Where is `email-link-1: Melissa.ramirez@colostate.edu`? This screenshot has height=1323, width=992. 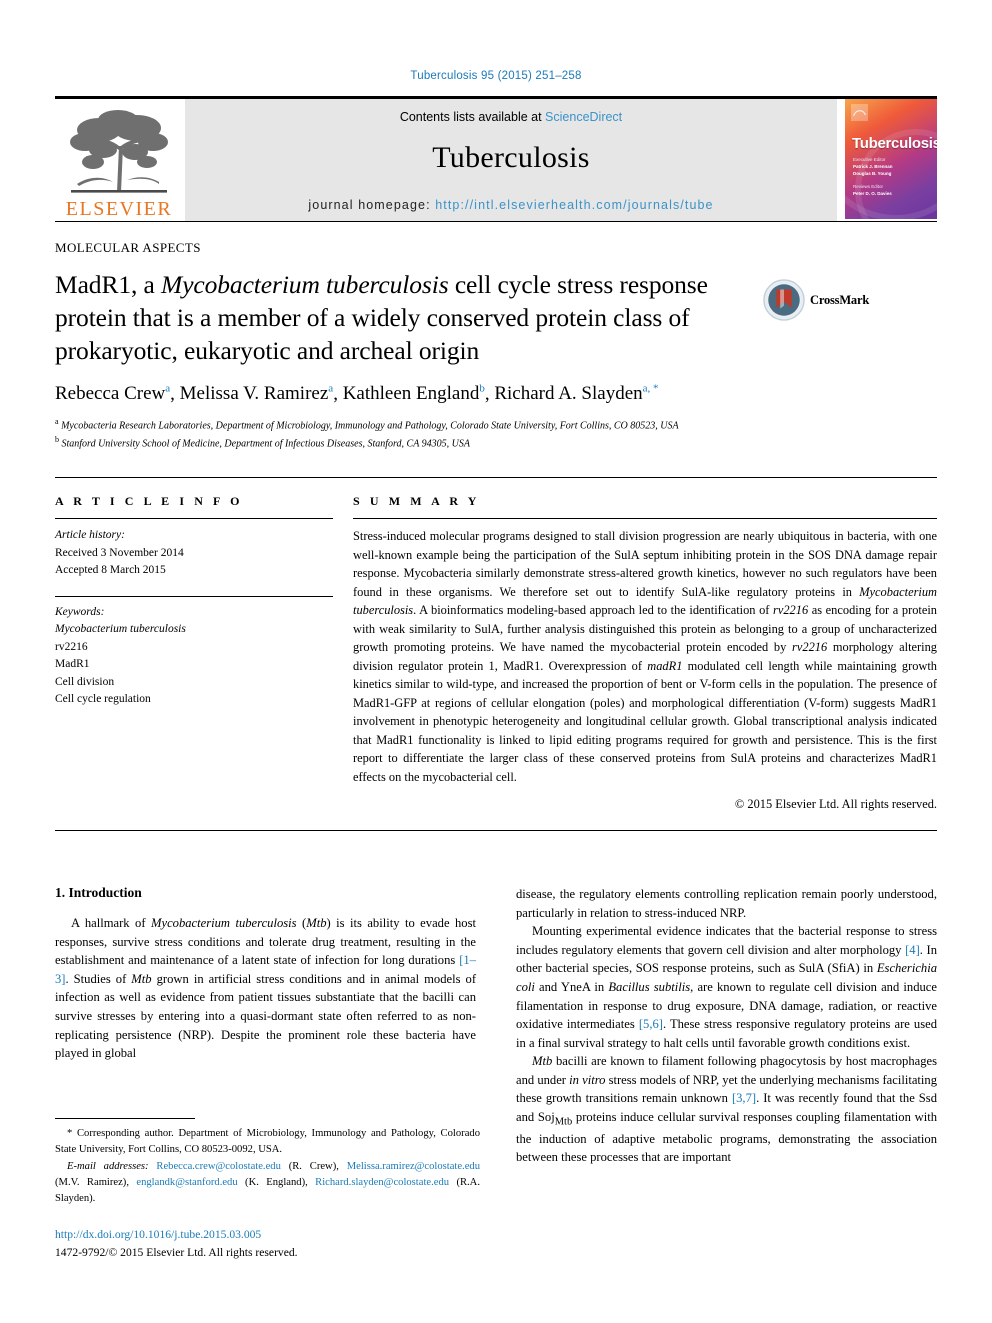
email-link-1: Melissa.ramirez@colostate.edu is located at coordinates (413, 1166).